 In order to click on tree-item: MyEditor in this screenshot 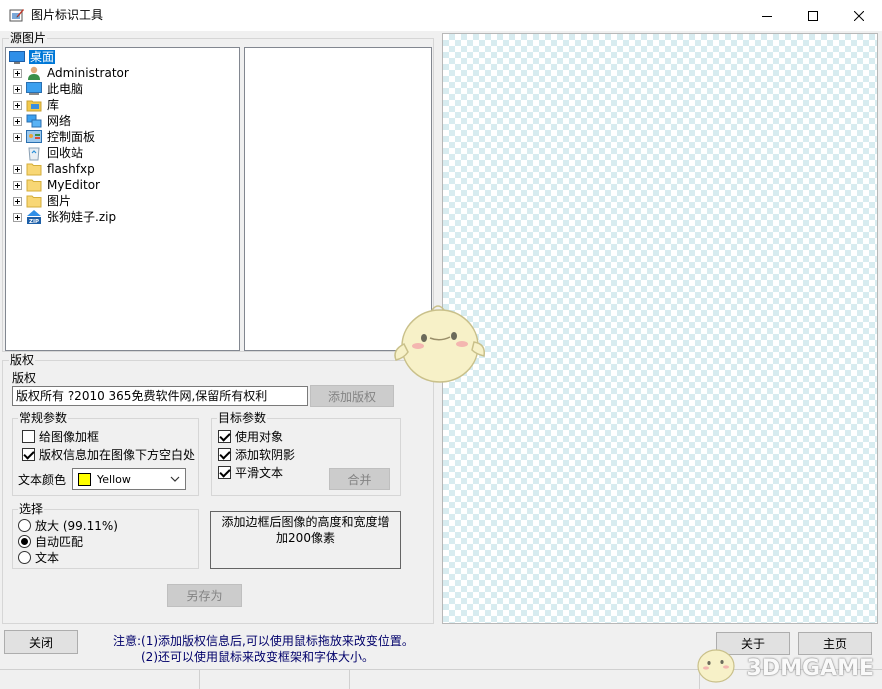, I will do `click(57, 185)`.